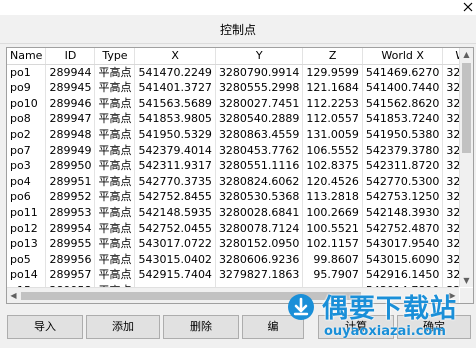 The height and width of the screenshot is (348, 476). What do you see at coordinates (70, 56) in the screenshot?
I see `column-header: ID` at bounding box center [70, 56].